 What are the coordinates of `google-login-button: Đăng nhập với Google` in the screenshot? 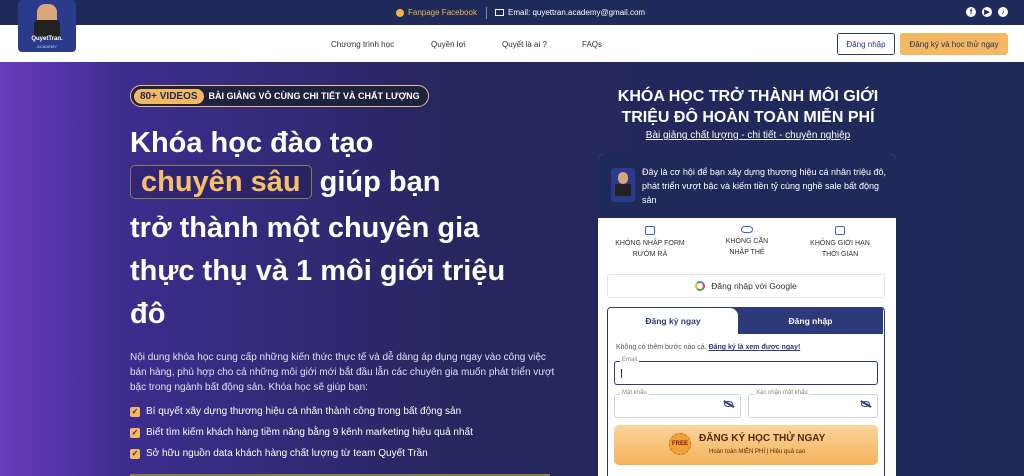 It's located at (746, 286).